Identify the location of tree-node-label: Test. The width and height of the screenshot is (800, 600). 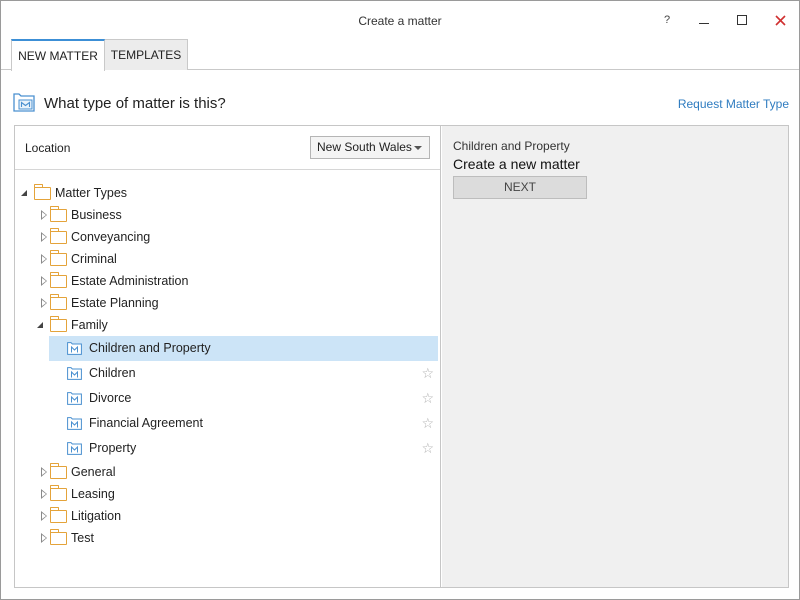
(82, 538).